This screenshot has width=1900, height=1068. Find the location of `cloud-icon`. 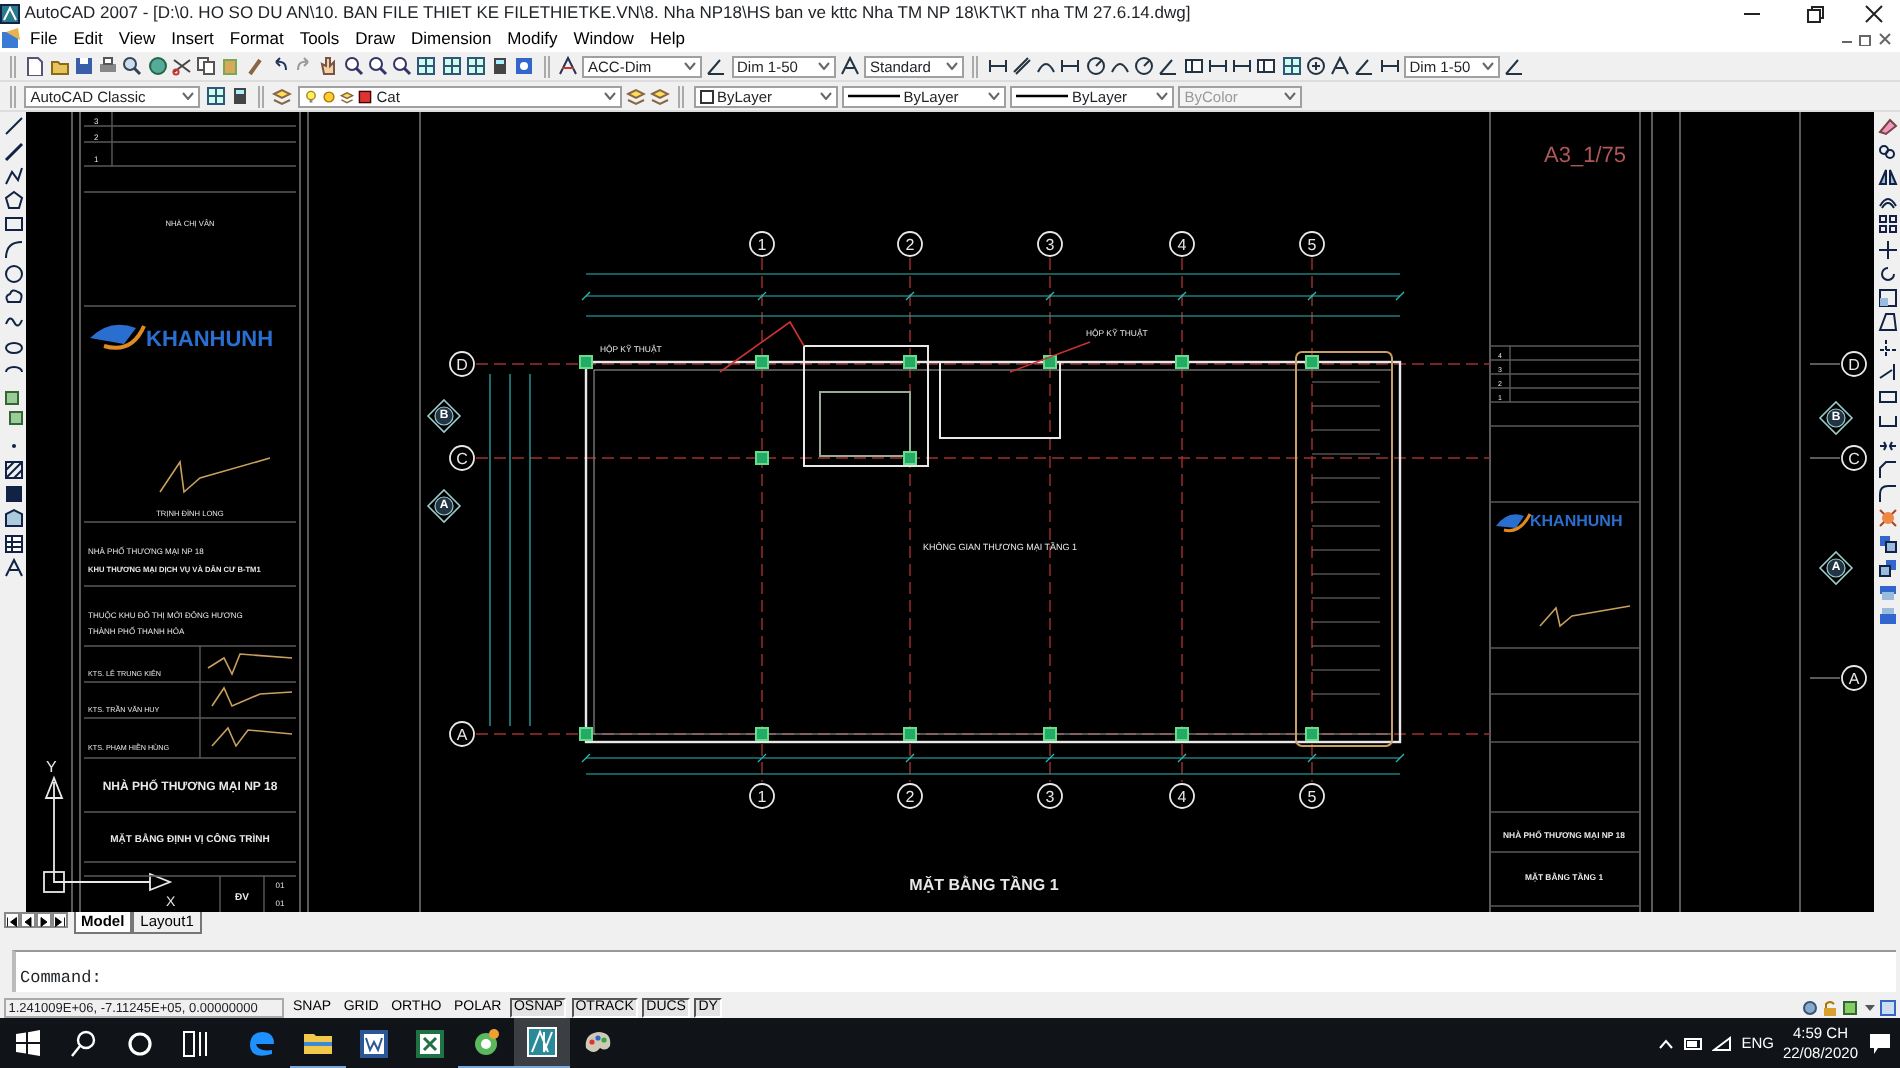

cloud-icon is located at coordinates (13, 298).